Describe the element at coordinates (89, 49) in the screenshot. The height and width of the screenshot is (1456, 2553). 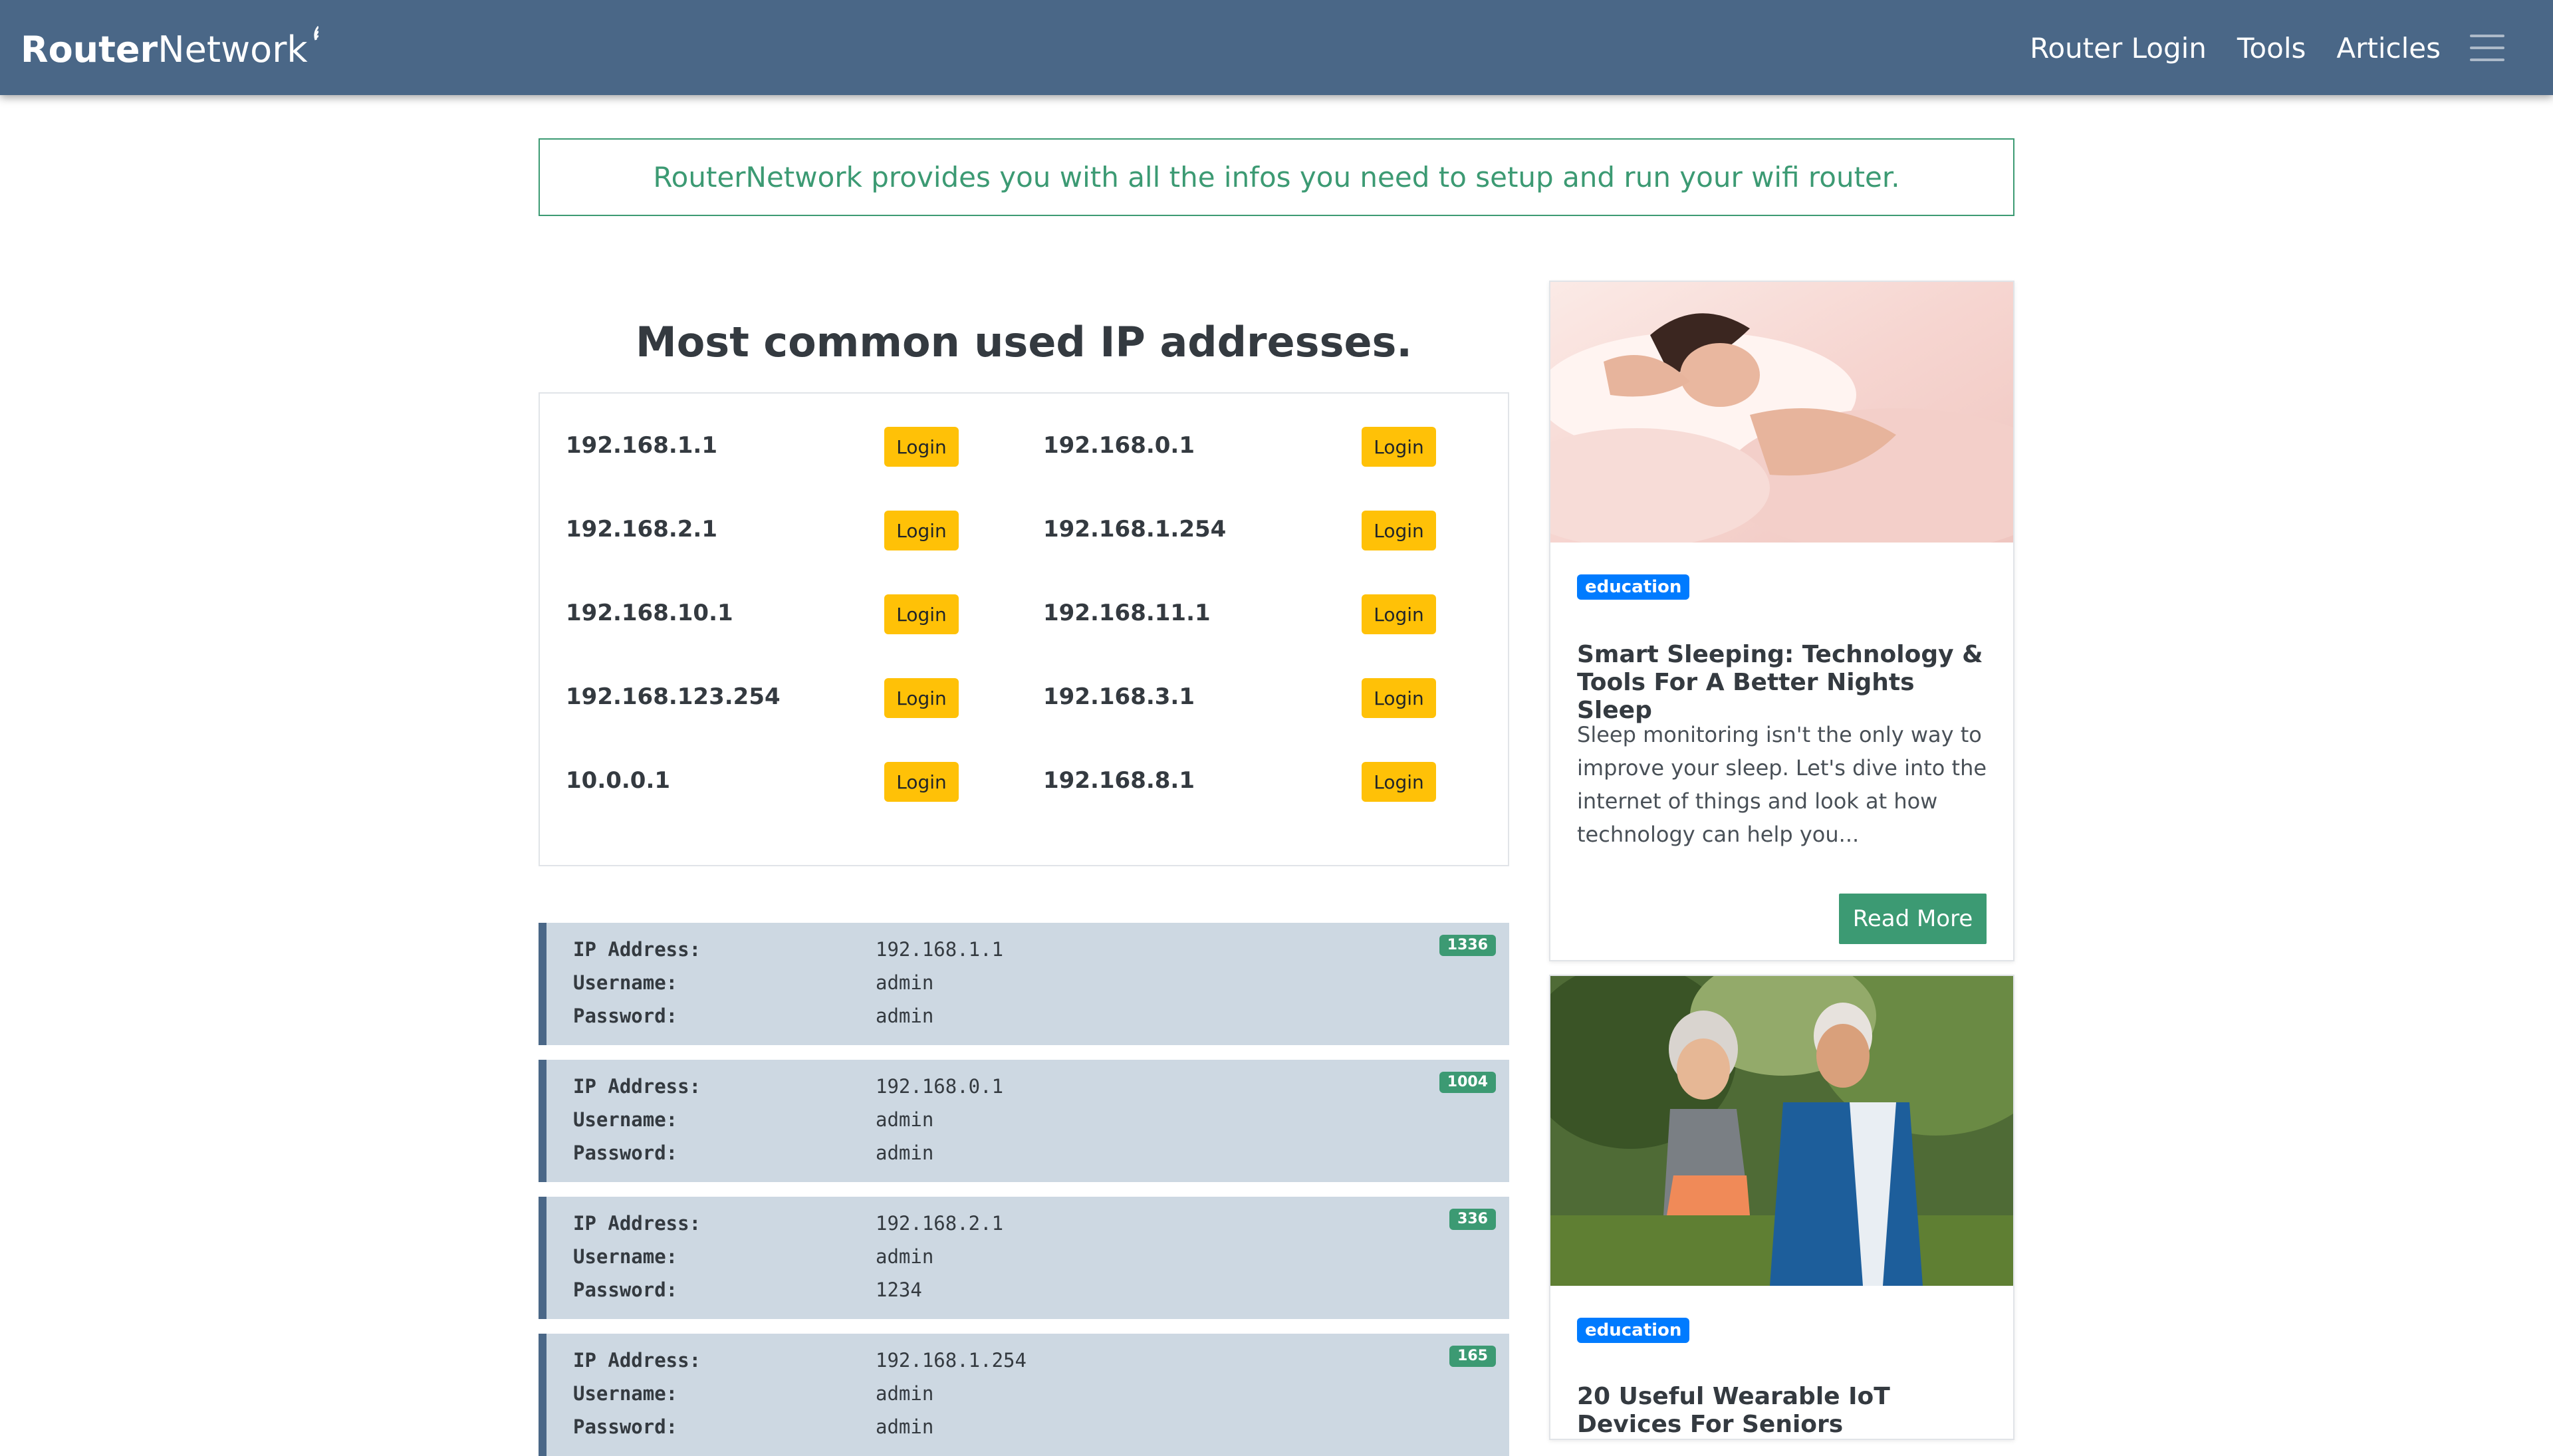
I see `brand-part1: Router` at that location.